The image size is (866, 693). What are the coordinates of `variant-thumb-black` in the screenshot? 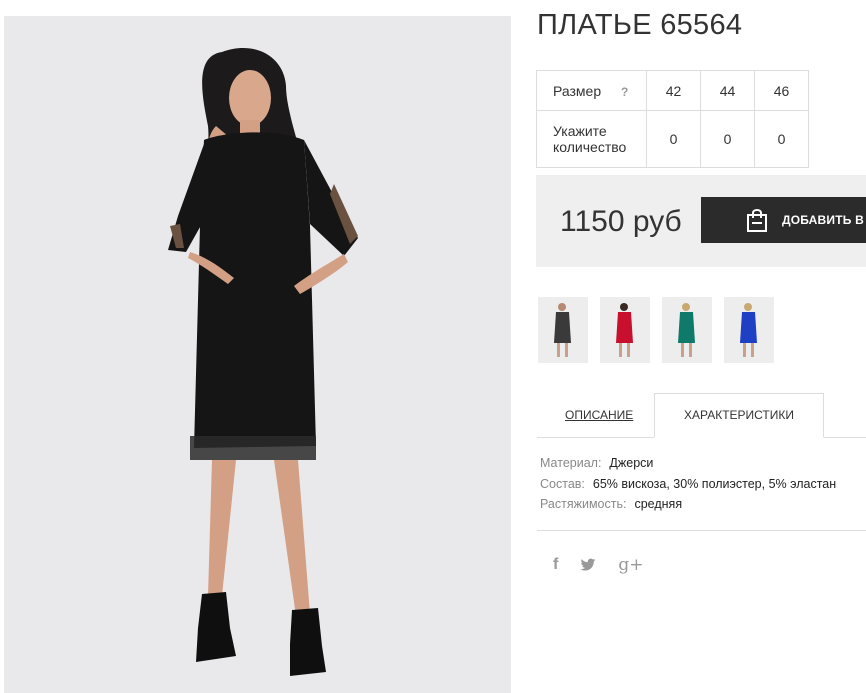 It's located at (563, 330).